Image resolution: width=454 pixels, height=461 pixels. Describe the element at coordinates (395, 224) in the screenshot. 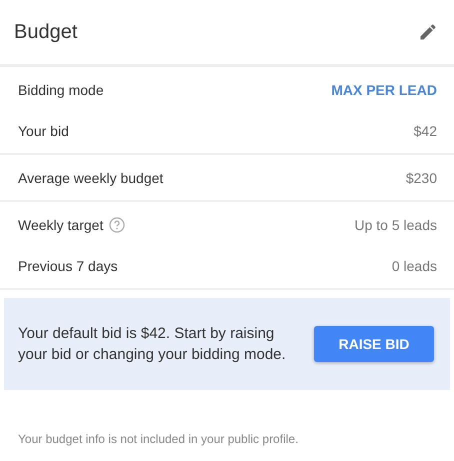

I see `row-value: Up to 5 leads` at that location.